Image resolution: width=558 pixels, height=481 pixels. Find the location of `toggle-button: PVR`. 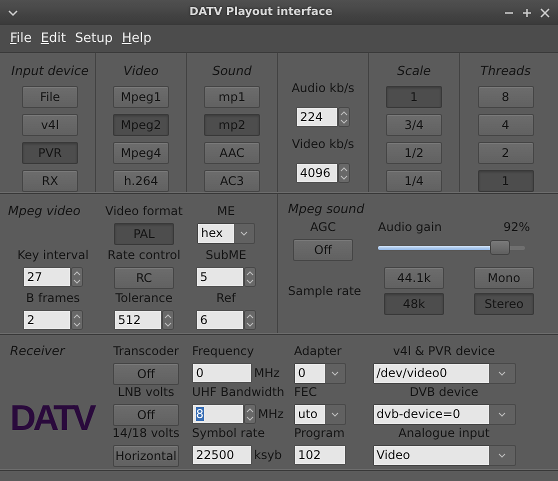

toggle-button: PVR is located at coordinates (50, 153).